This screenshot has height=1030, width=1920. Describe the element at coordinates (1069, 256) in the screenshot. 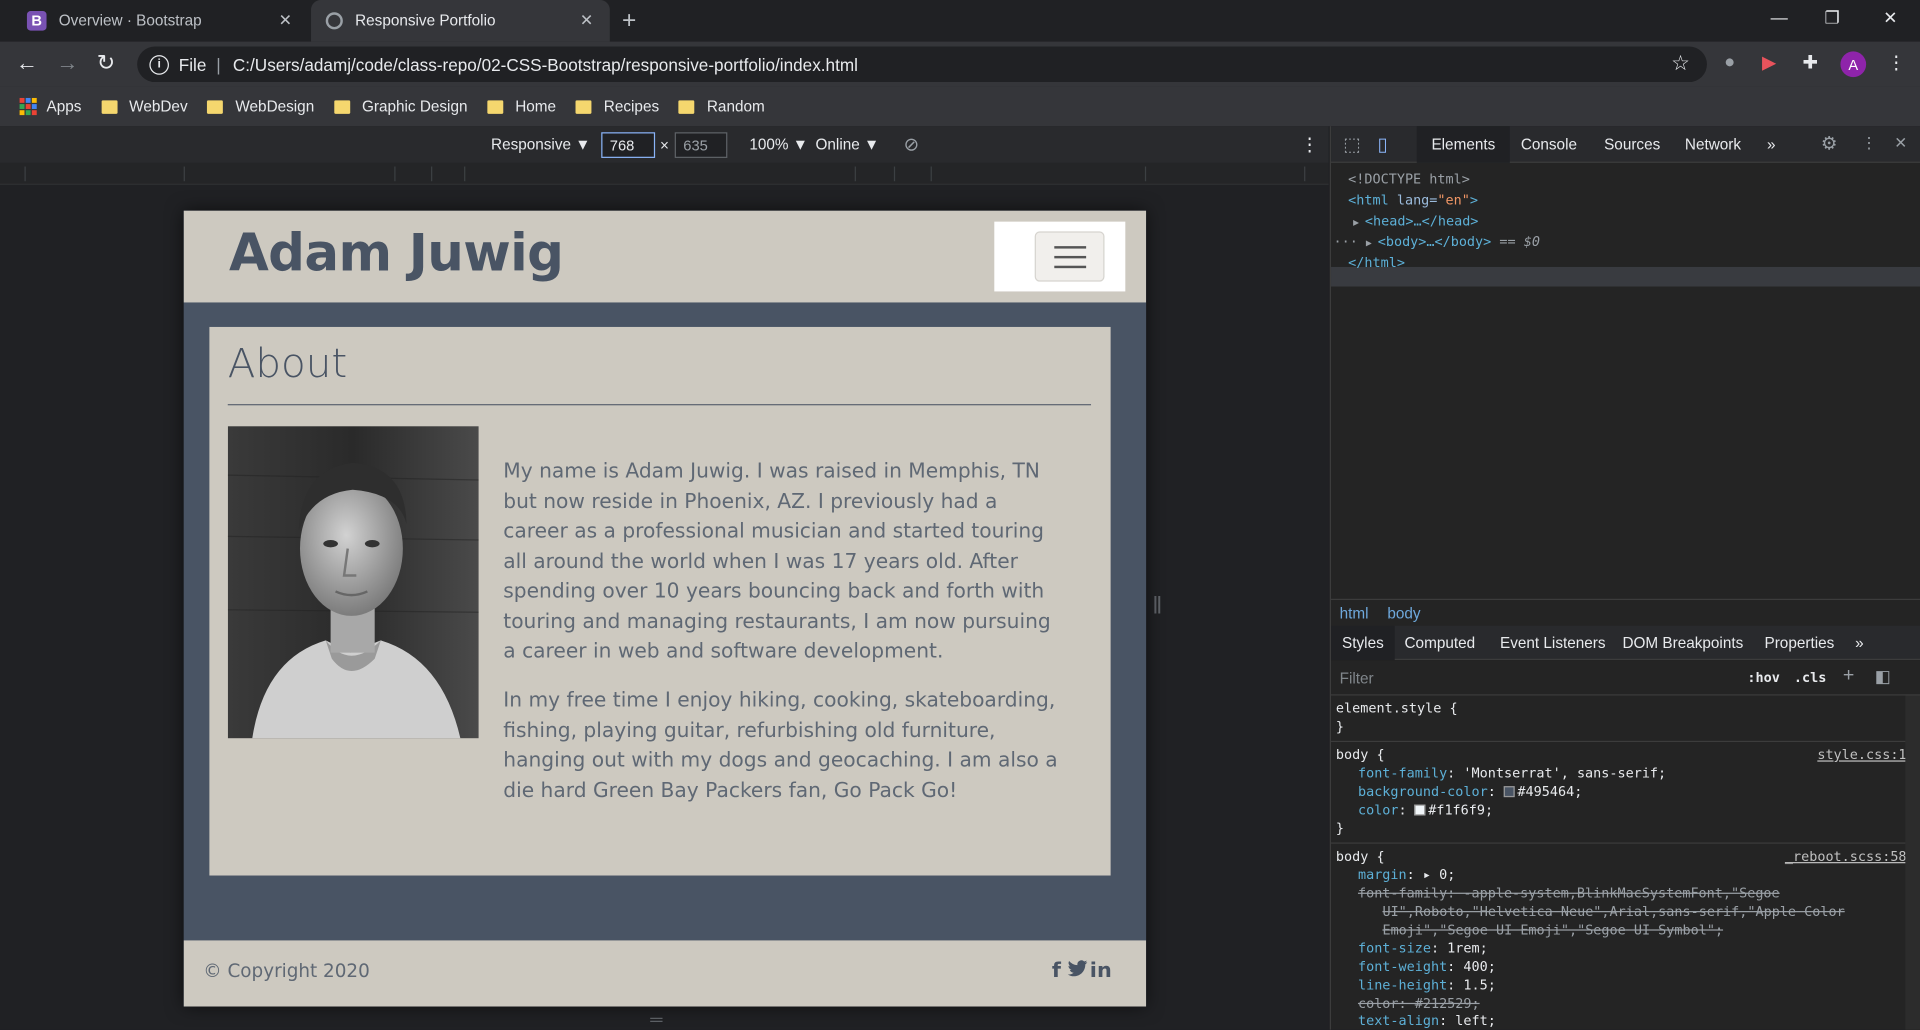

I see `hamburger-menu-button` at that location.